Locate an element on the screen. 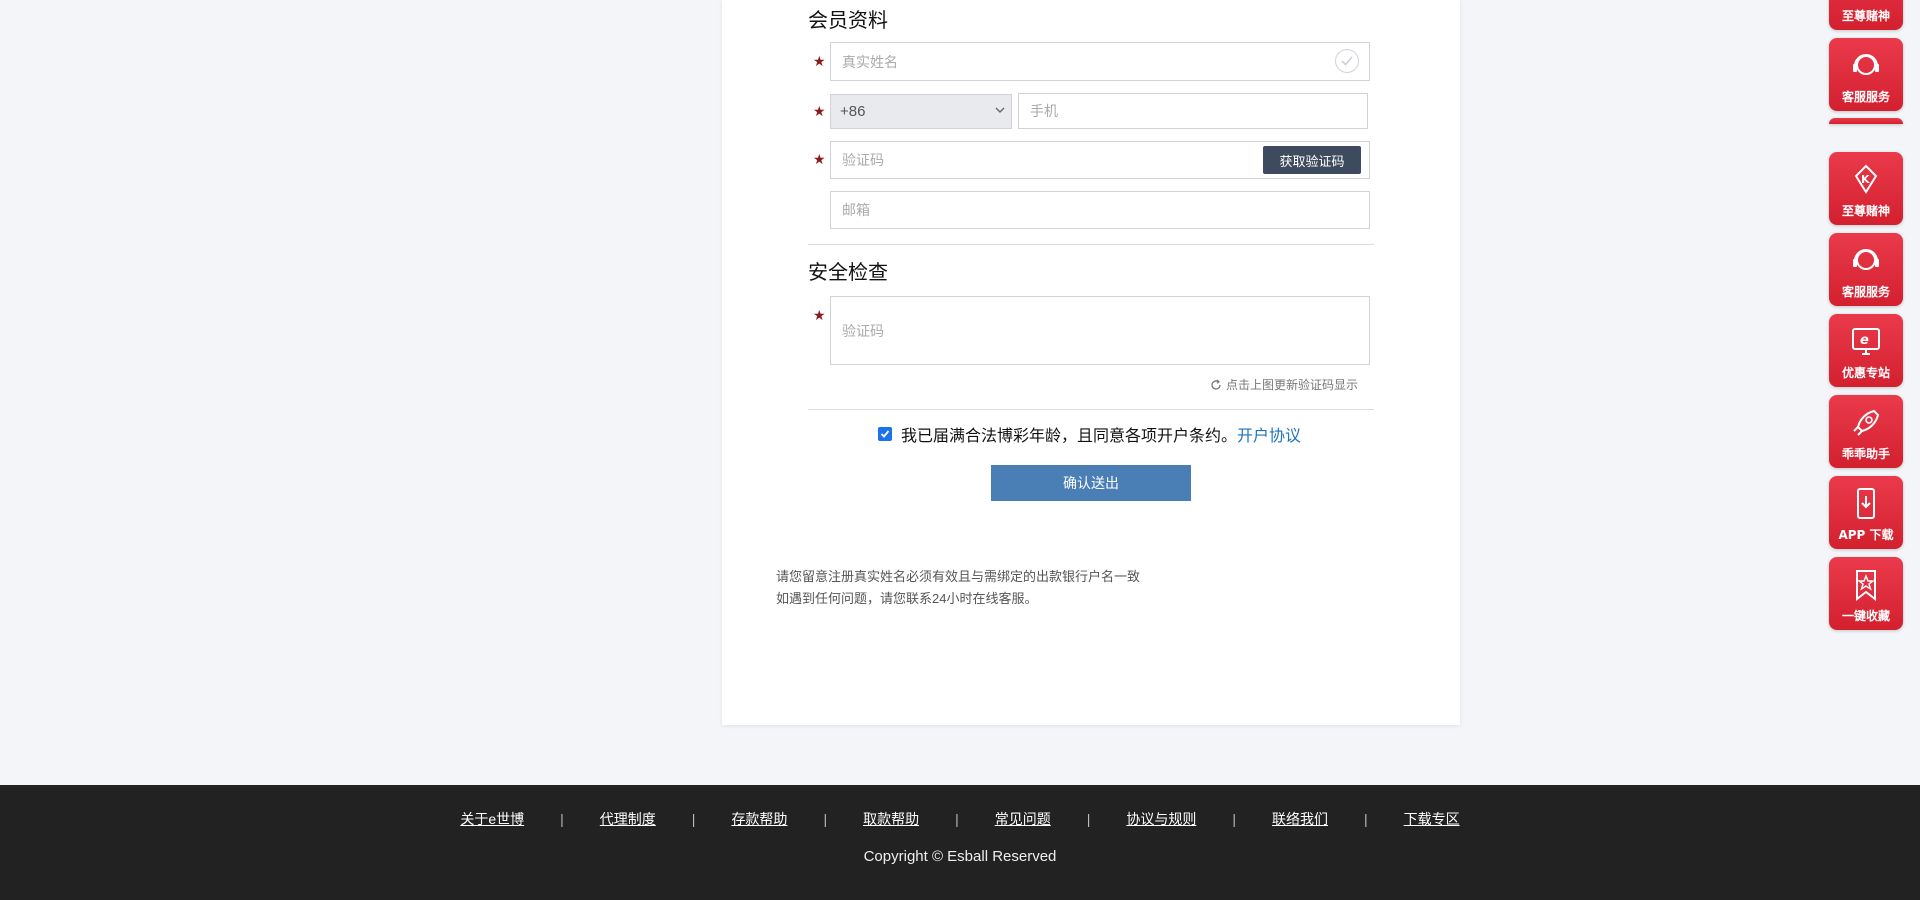  side-button-bookmark: 一键收藏 is located at coordinates (1866, 593).